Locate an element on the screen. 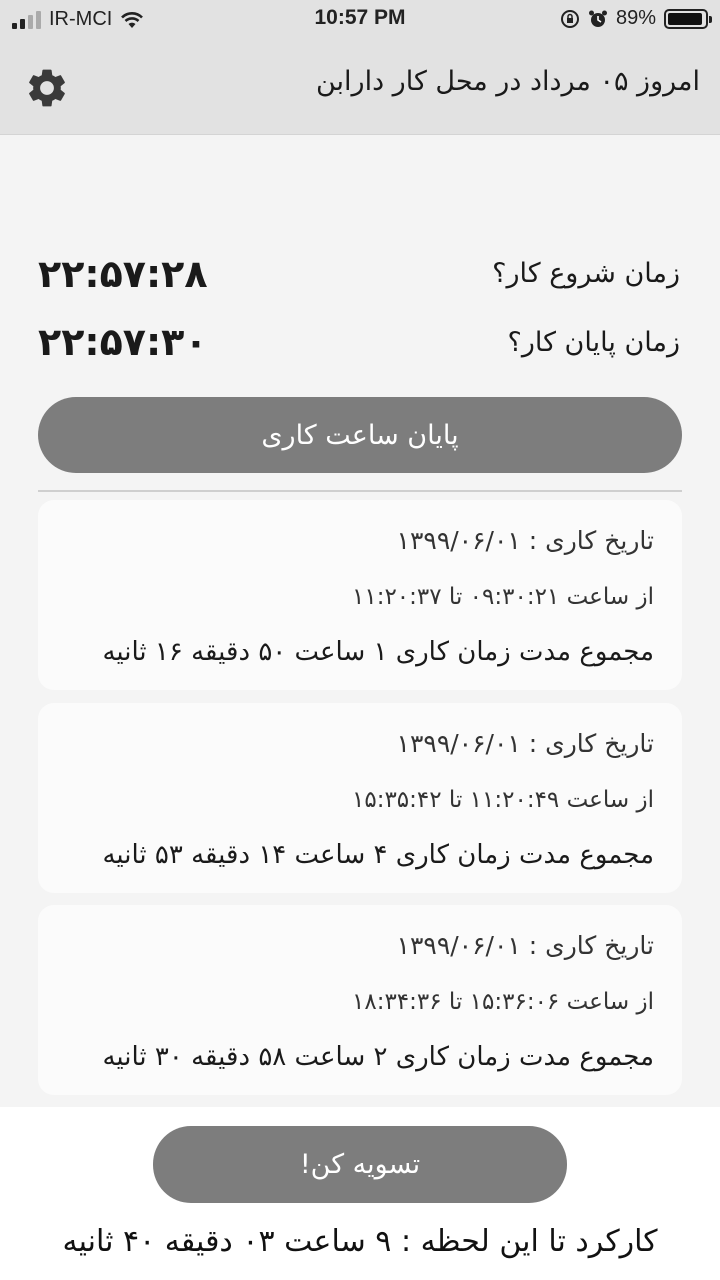 This screenshot has height=1280, width=720. battery-percent: 89% is located at coordinates (635, 18).